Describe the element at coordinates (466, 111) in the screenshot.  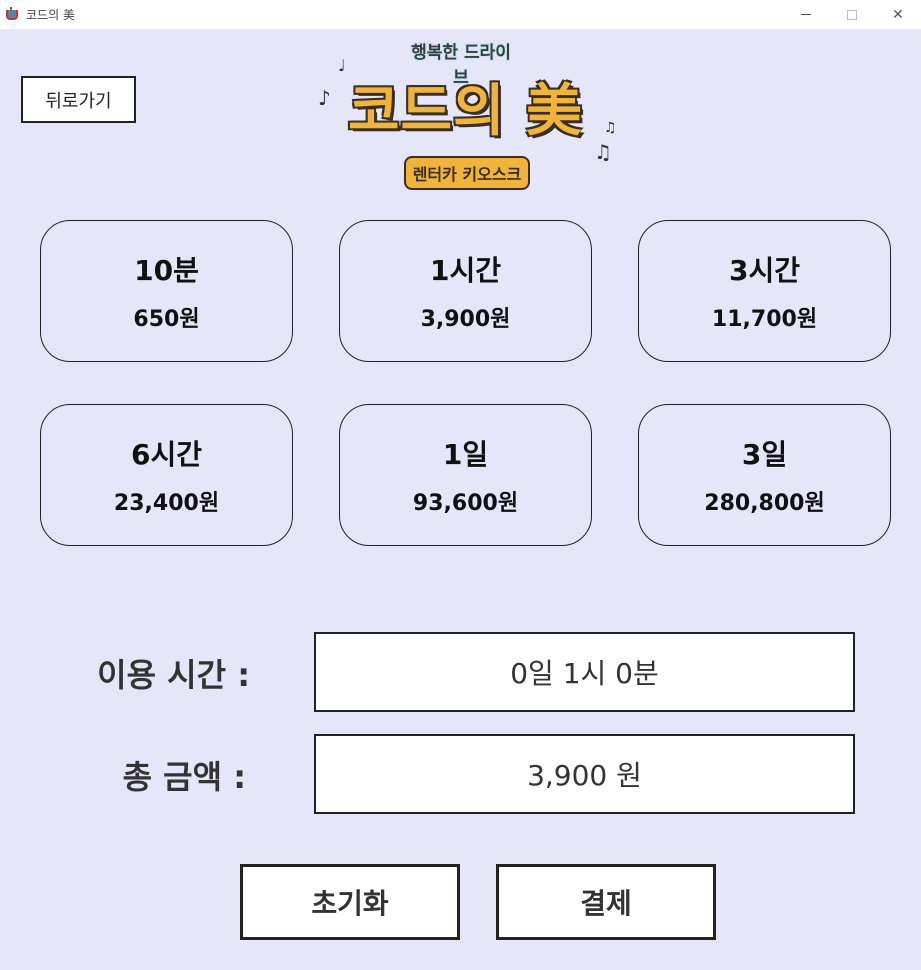
I see `logo-main-title: 코드의 美` at that location.